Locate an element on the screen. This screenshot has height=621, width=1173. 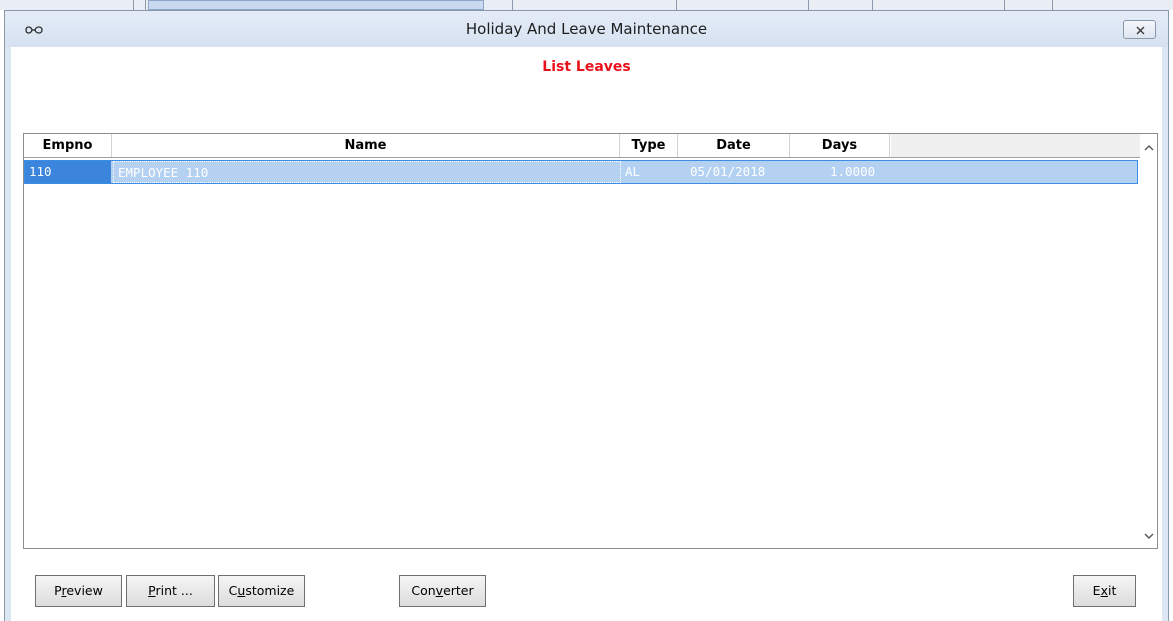
header-filler is located at coordinates (1016, 145).